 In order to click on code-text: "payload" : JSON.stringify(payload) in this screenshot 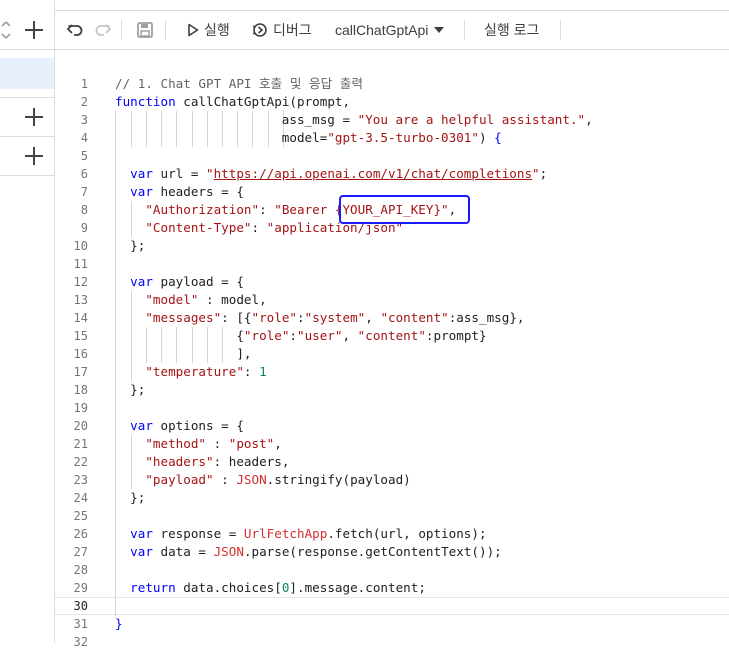, I will do `click(262, 480)`.